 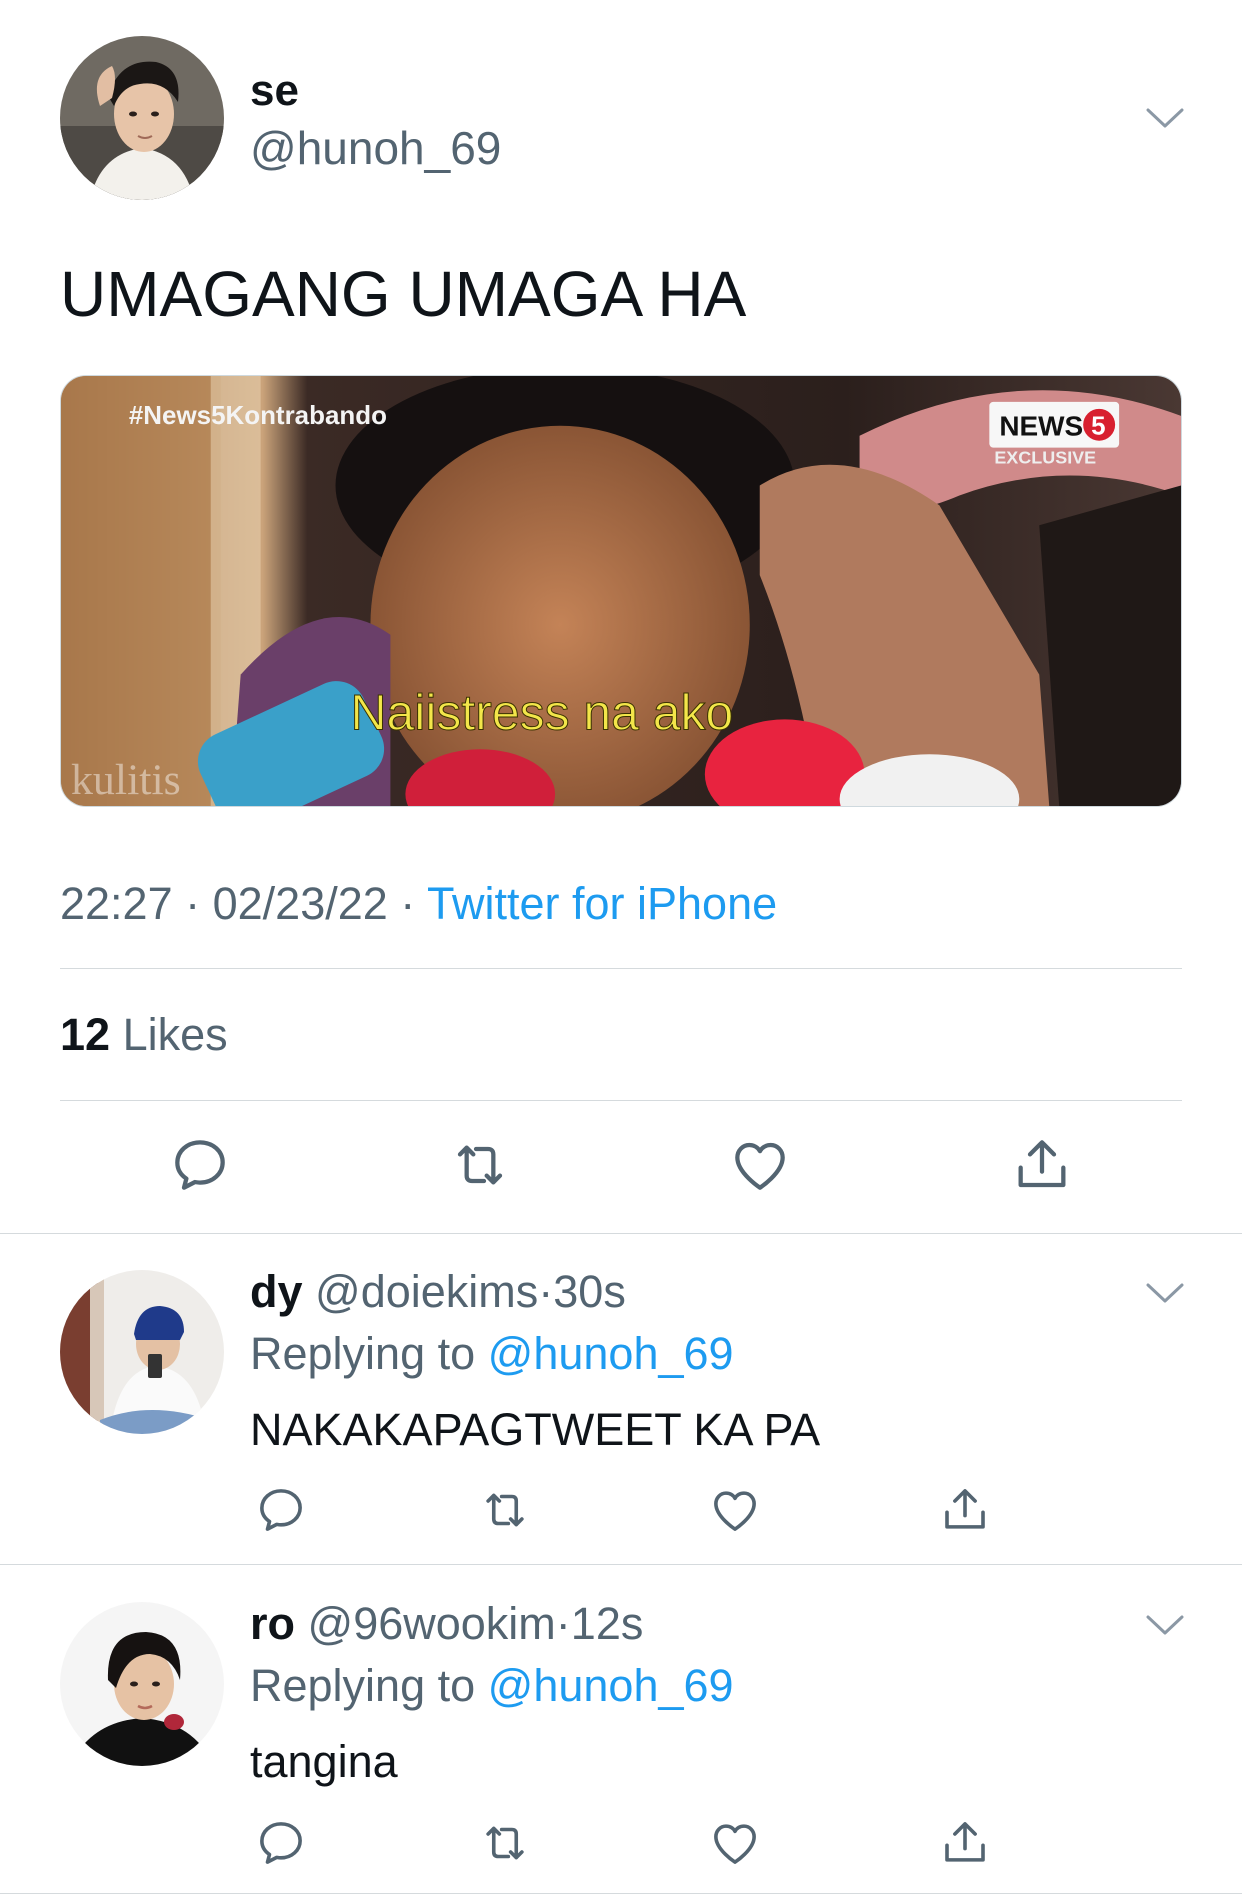 What do you see at coordinates (274, 91) in the screenshot?
I see `author-name: se` at bounding box center [274, 91].